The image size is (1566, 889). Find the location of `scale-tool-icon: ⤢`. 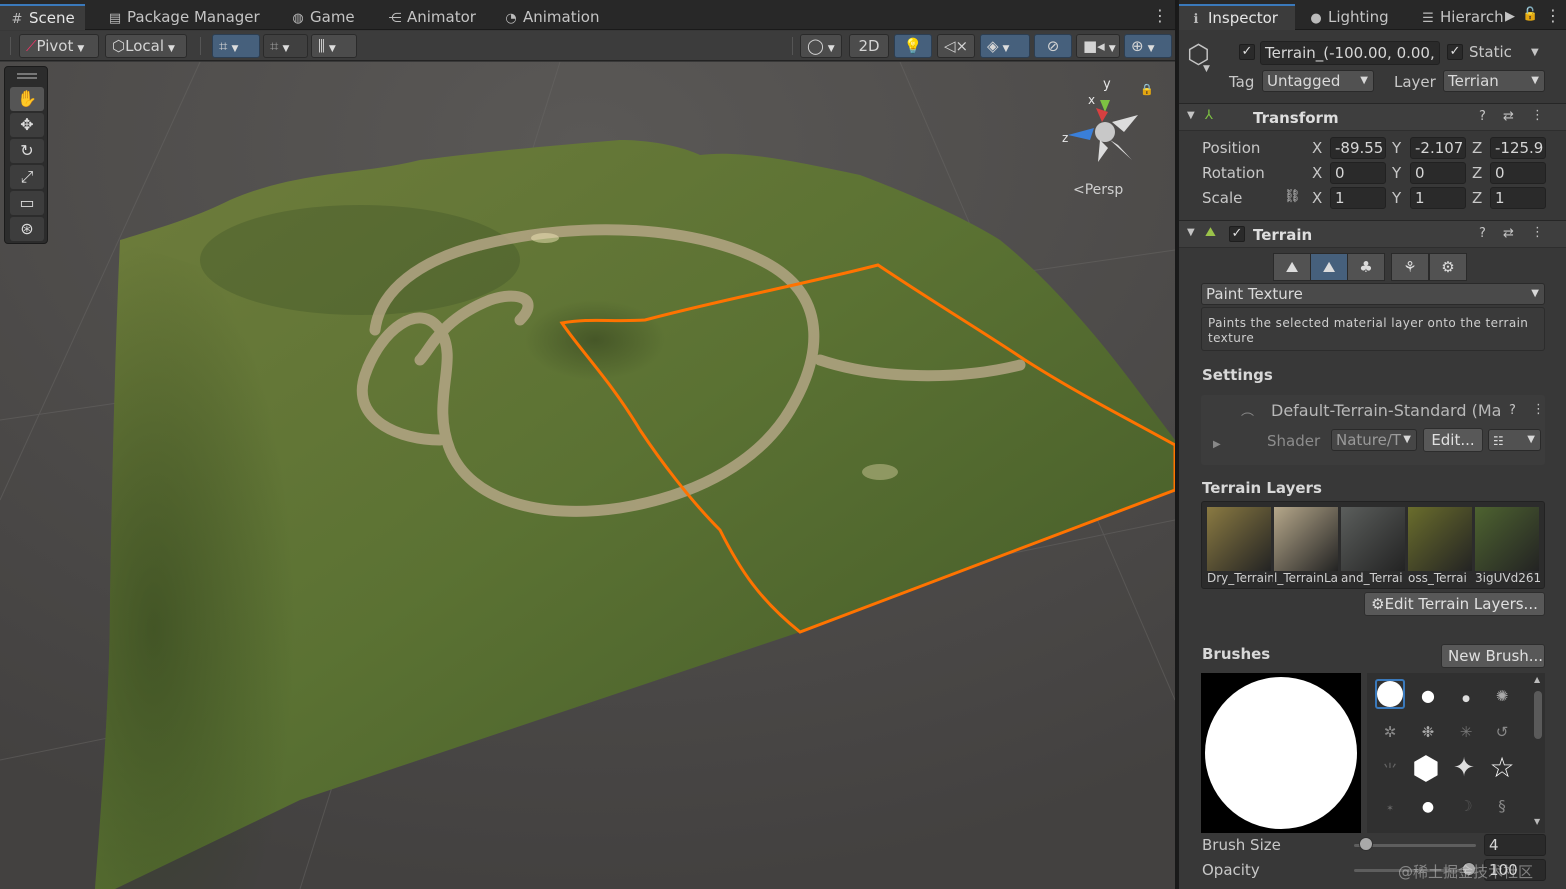

scale-tool-icon: ⤢ is located at coordinates (27, 177).